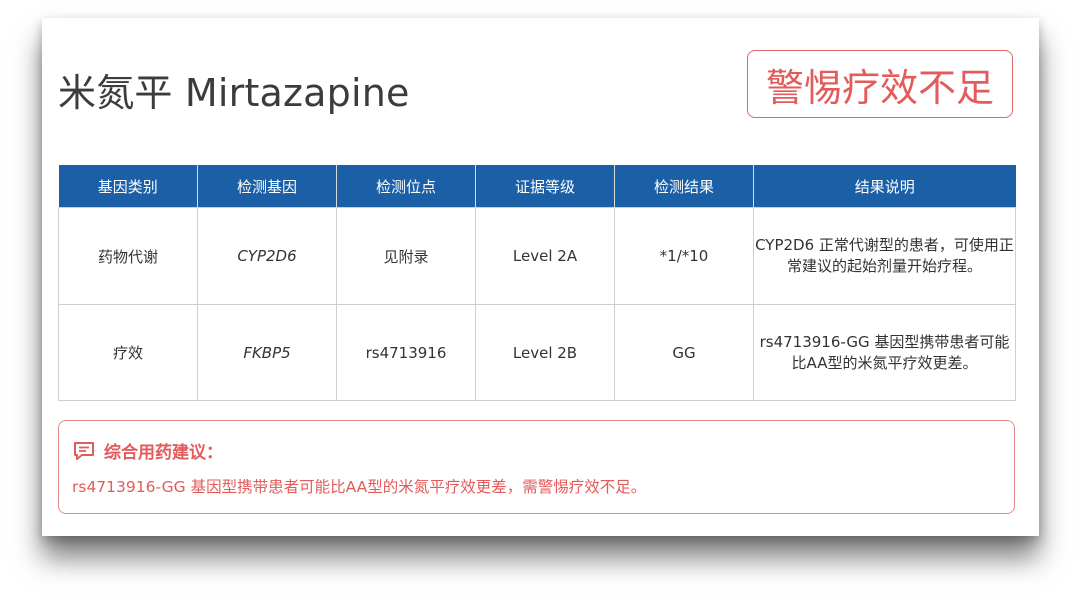 The width and height of the screenshot is (1080, 606). I want to click on gene-cell: CYP2D6, so click(267, 256).